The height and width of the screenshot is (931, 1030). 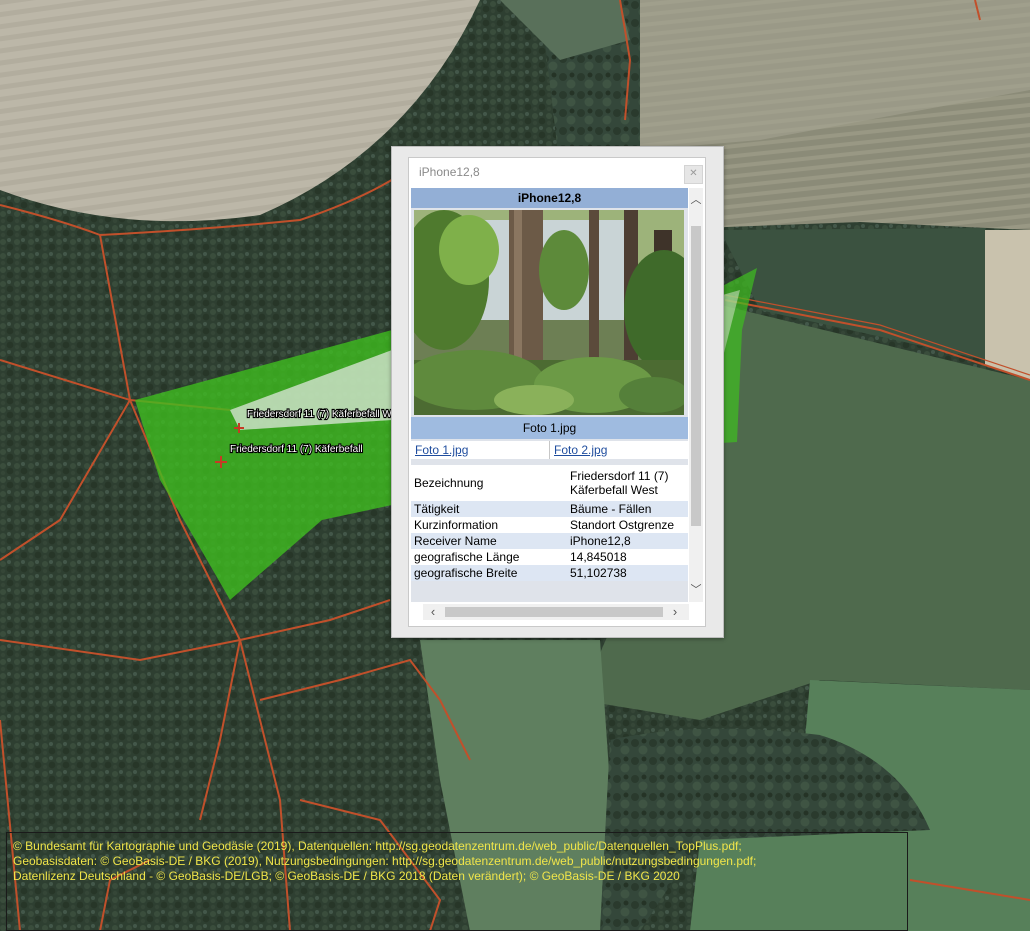 I want to click on table-row: Tätigkeit Bäume - Fällen, so click(x=549, y=509).